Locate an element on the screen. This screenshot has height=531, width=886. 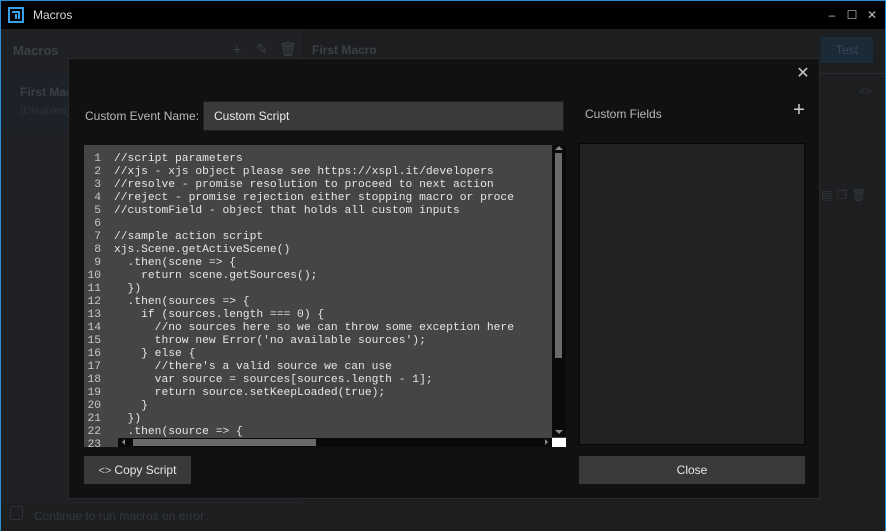
window-close-button: ✕ is located at coordinates (872, 15).